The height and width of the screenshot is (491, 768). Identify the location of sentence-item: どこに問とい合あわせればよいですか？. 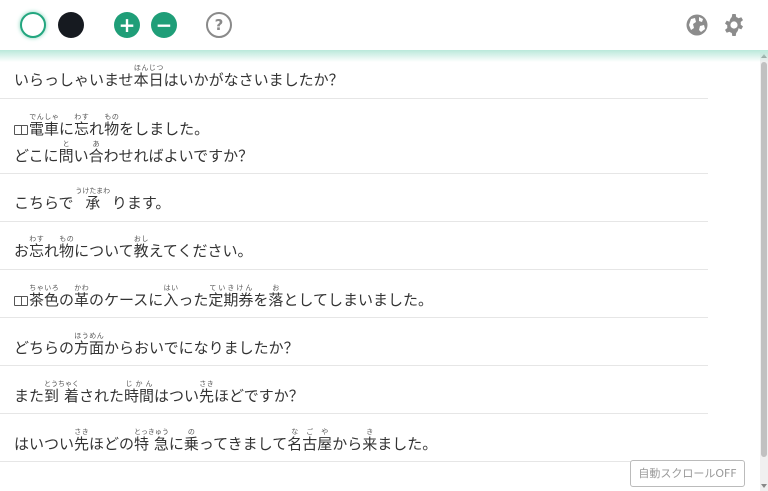
(133, 152).